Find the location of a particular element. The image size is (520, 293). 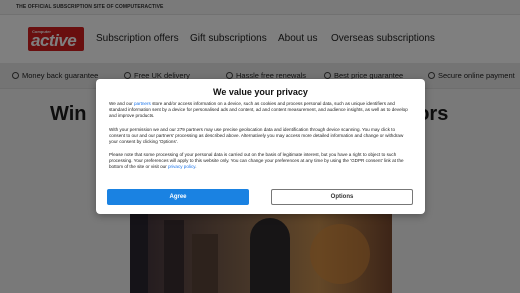

partners-link: partners is located at coordinates (142, 103).